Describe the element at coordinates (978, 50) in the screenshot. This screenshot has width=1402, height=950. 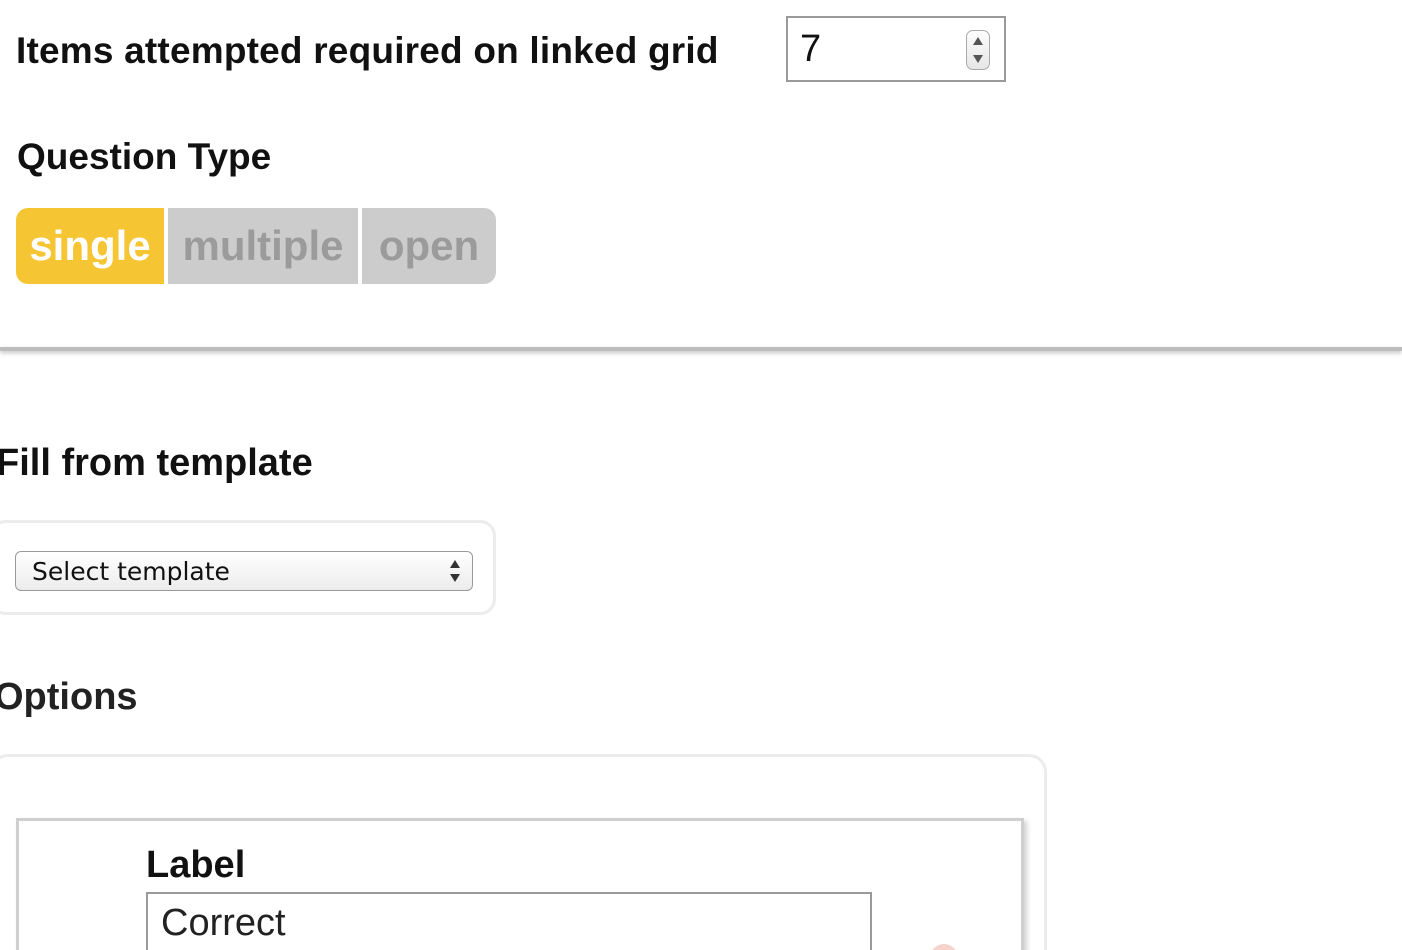
I see `number-stepper` at that location.